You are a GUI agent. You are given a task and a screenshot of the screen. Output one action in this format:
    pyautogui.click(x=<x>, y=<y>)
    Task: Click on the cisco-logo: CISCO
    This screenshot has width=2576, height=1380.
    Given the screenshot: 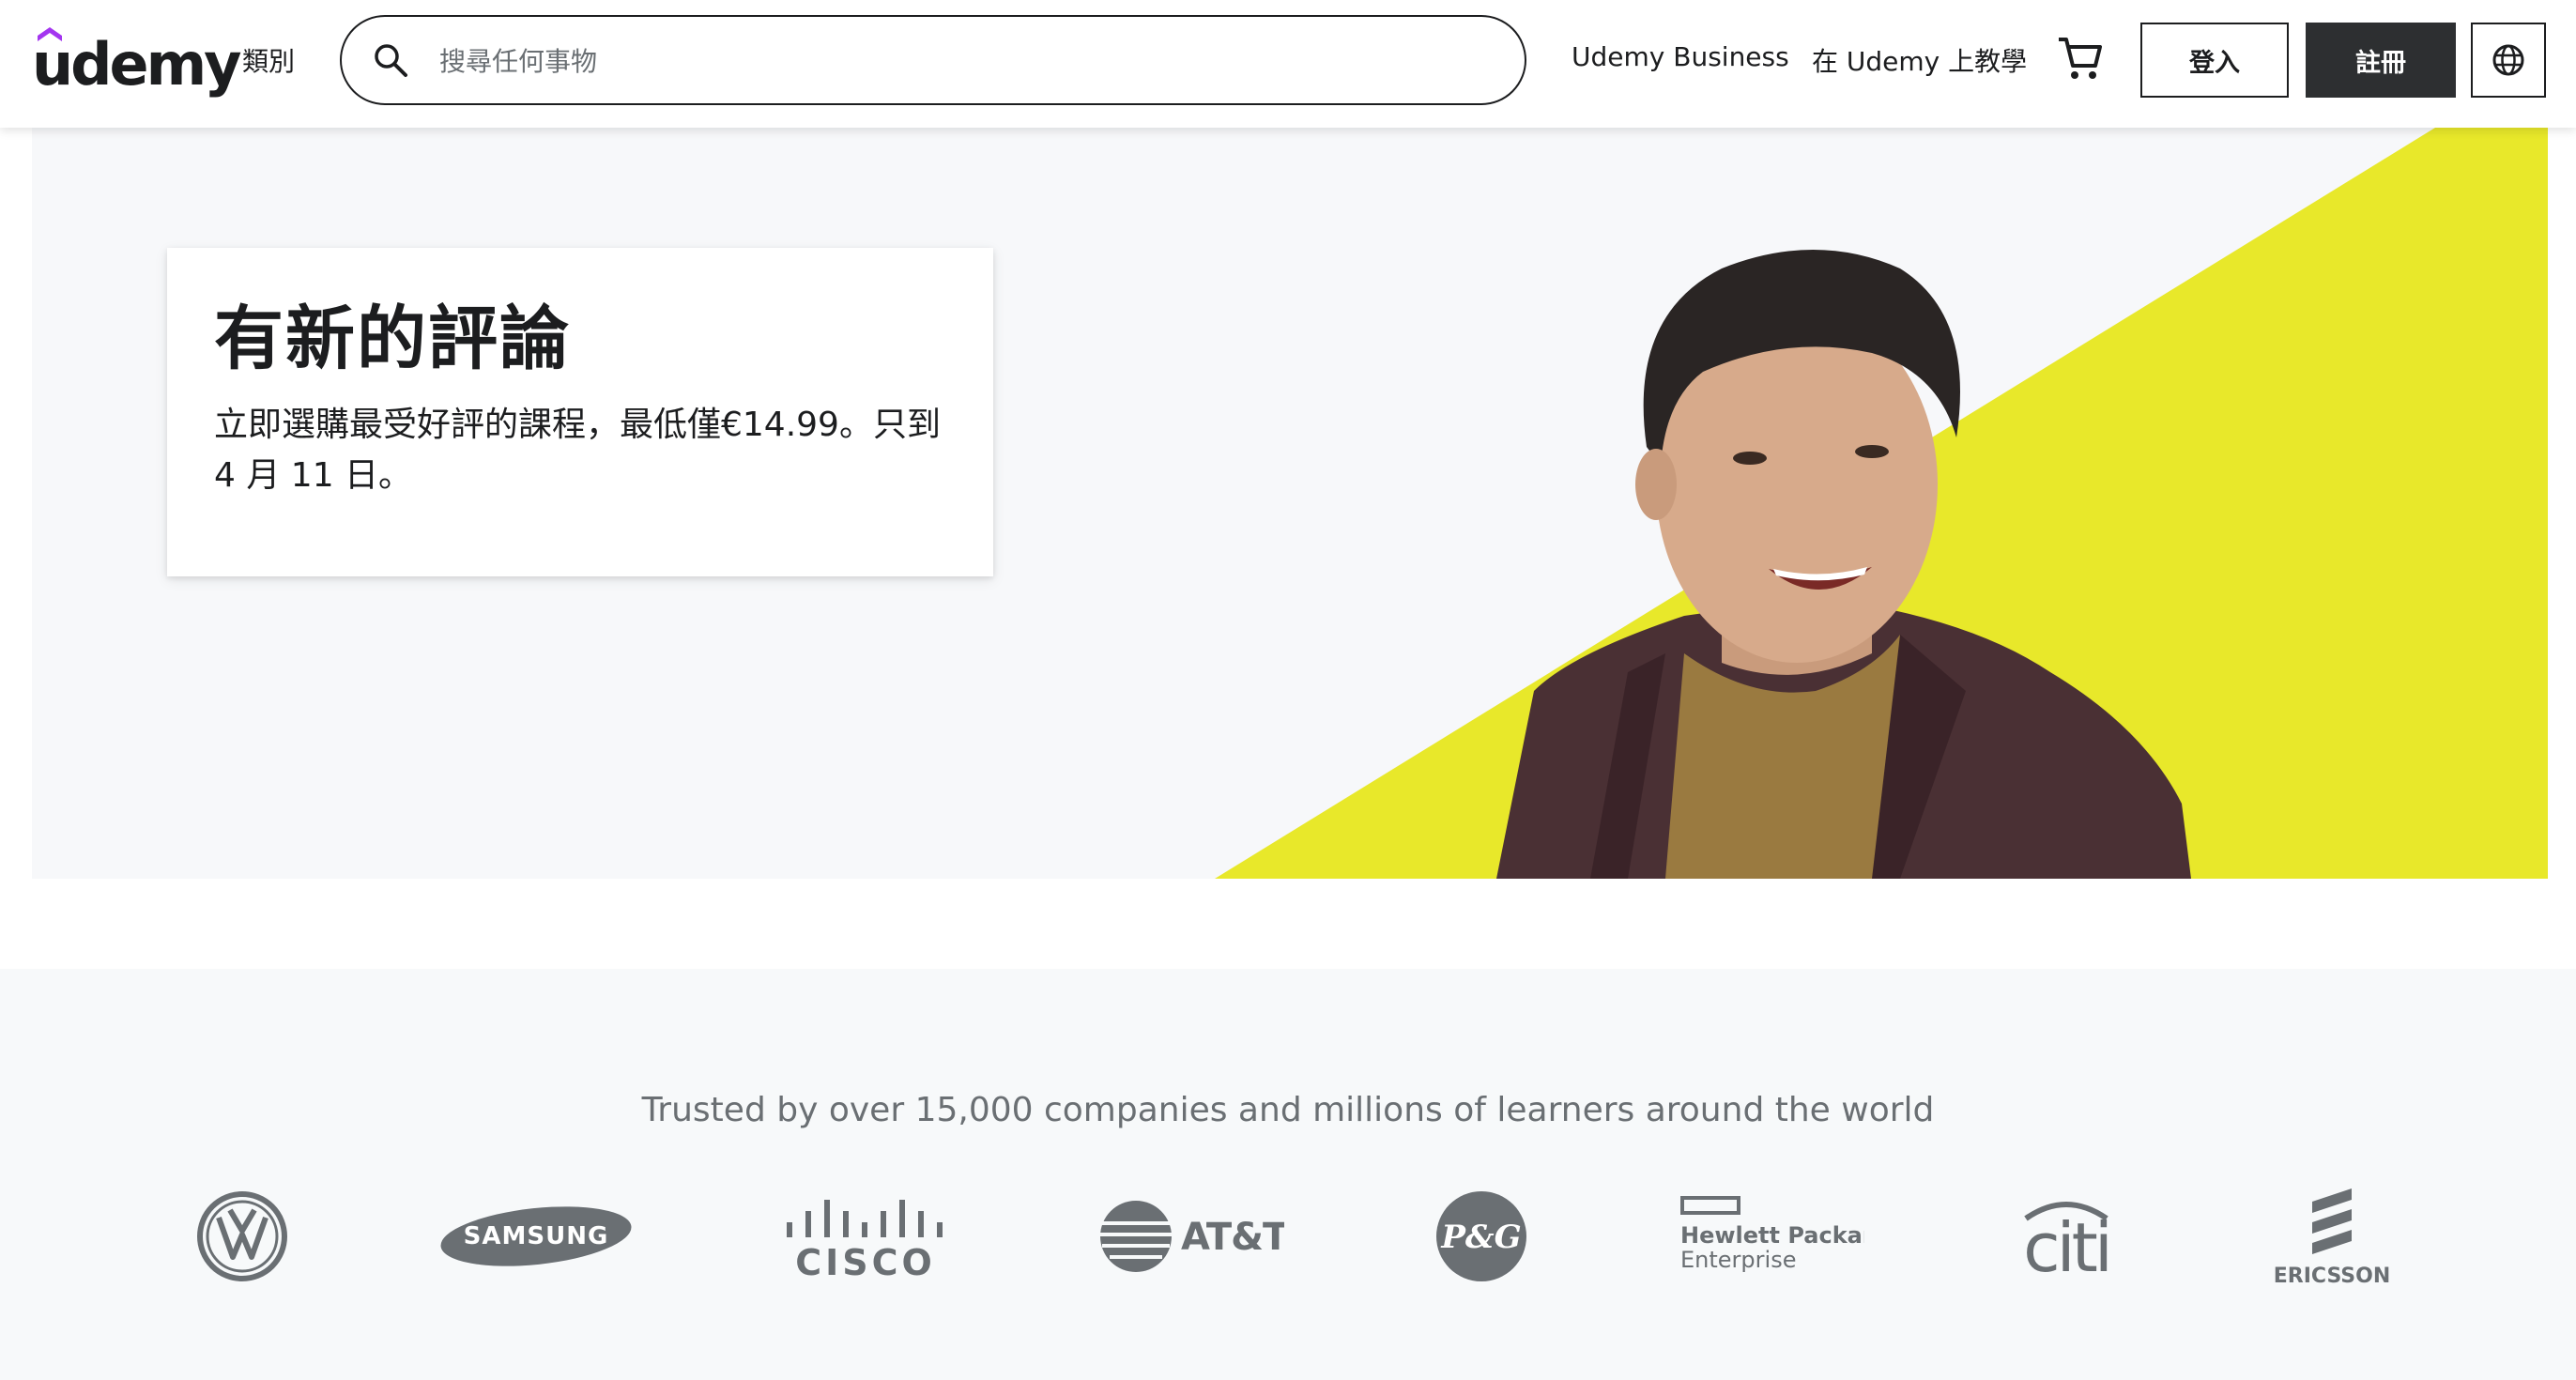 What is the action you would take?
    pyautogui.click(x=866, y=1236)
    